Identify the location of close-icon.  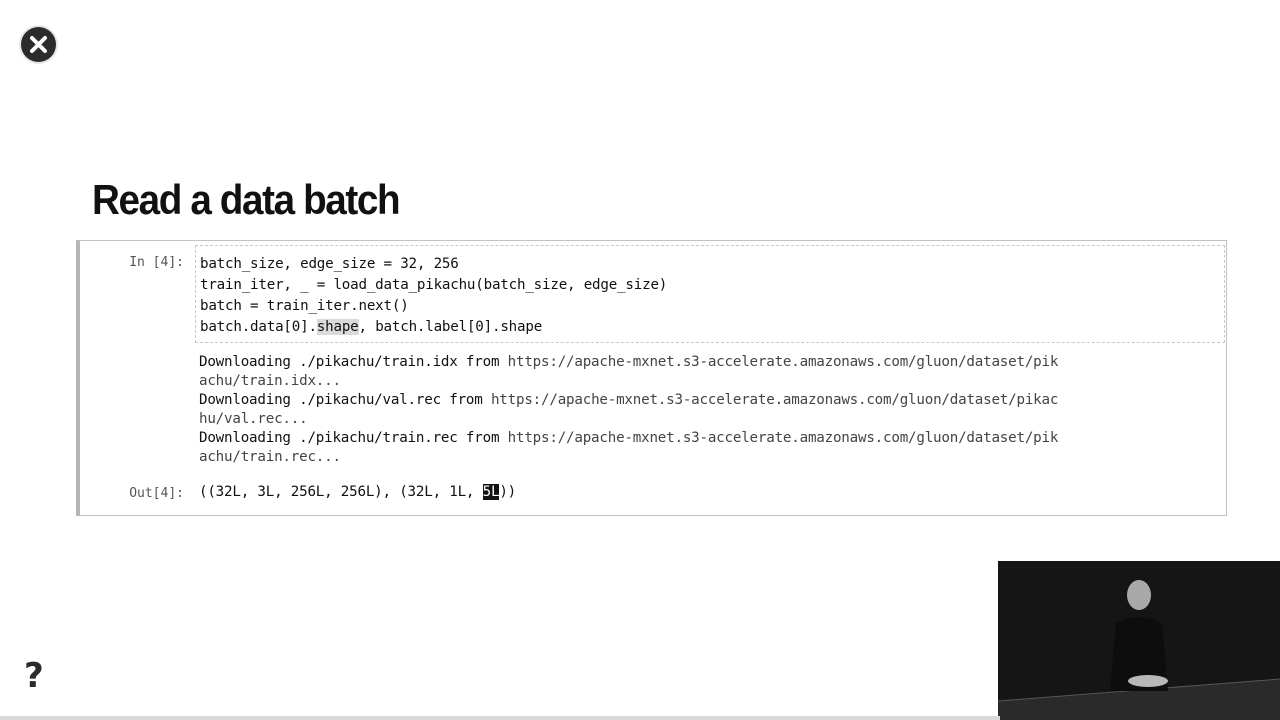
(38, 44).